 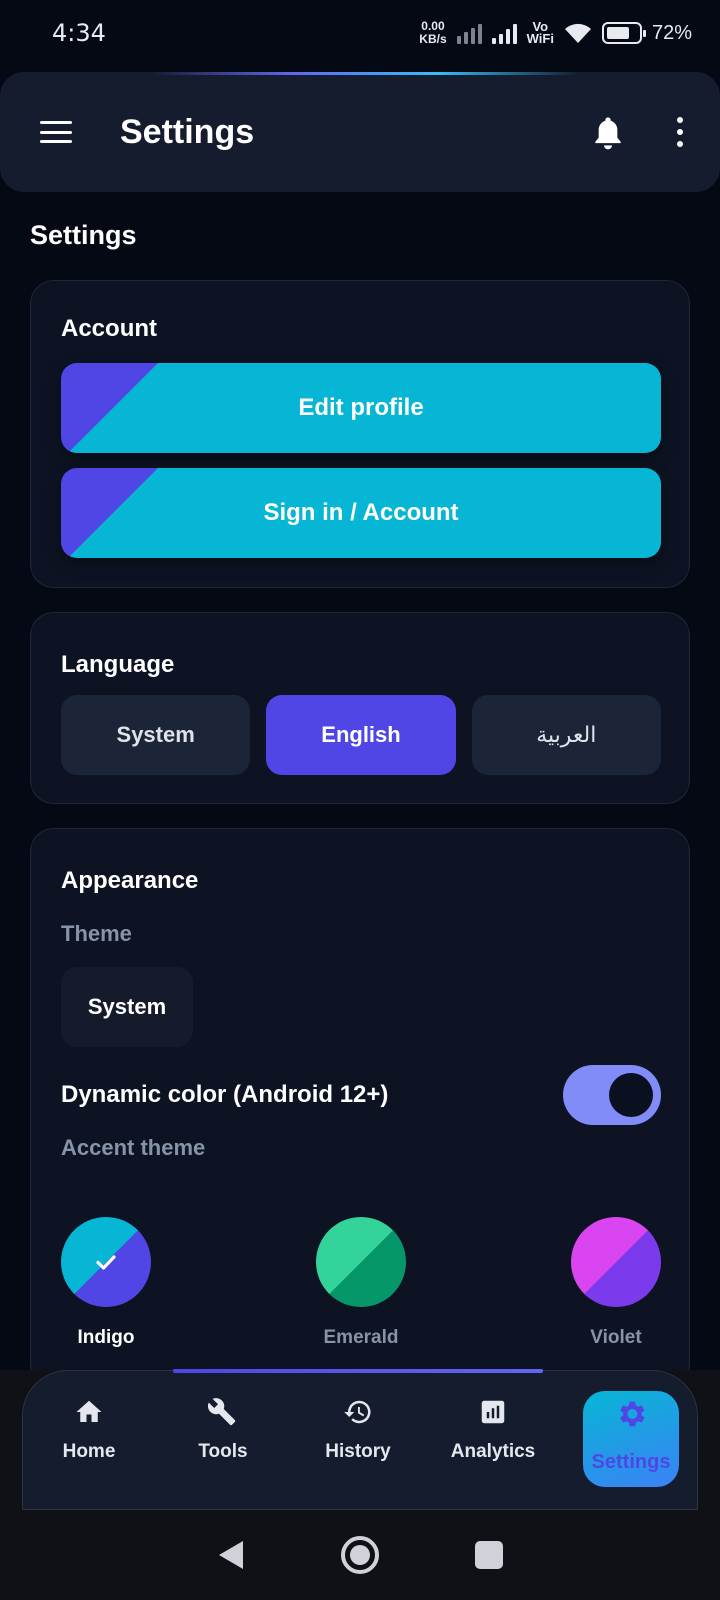 I want to click on accent-swatches: Indigo Emerald Violet, so click(x=361, y=1287).